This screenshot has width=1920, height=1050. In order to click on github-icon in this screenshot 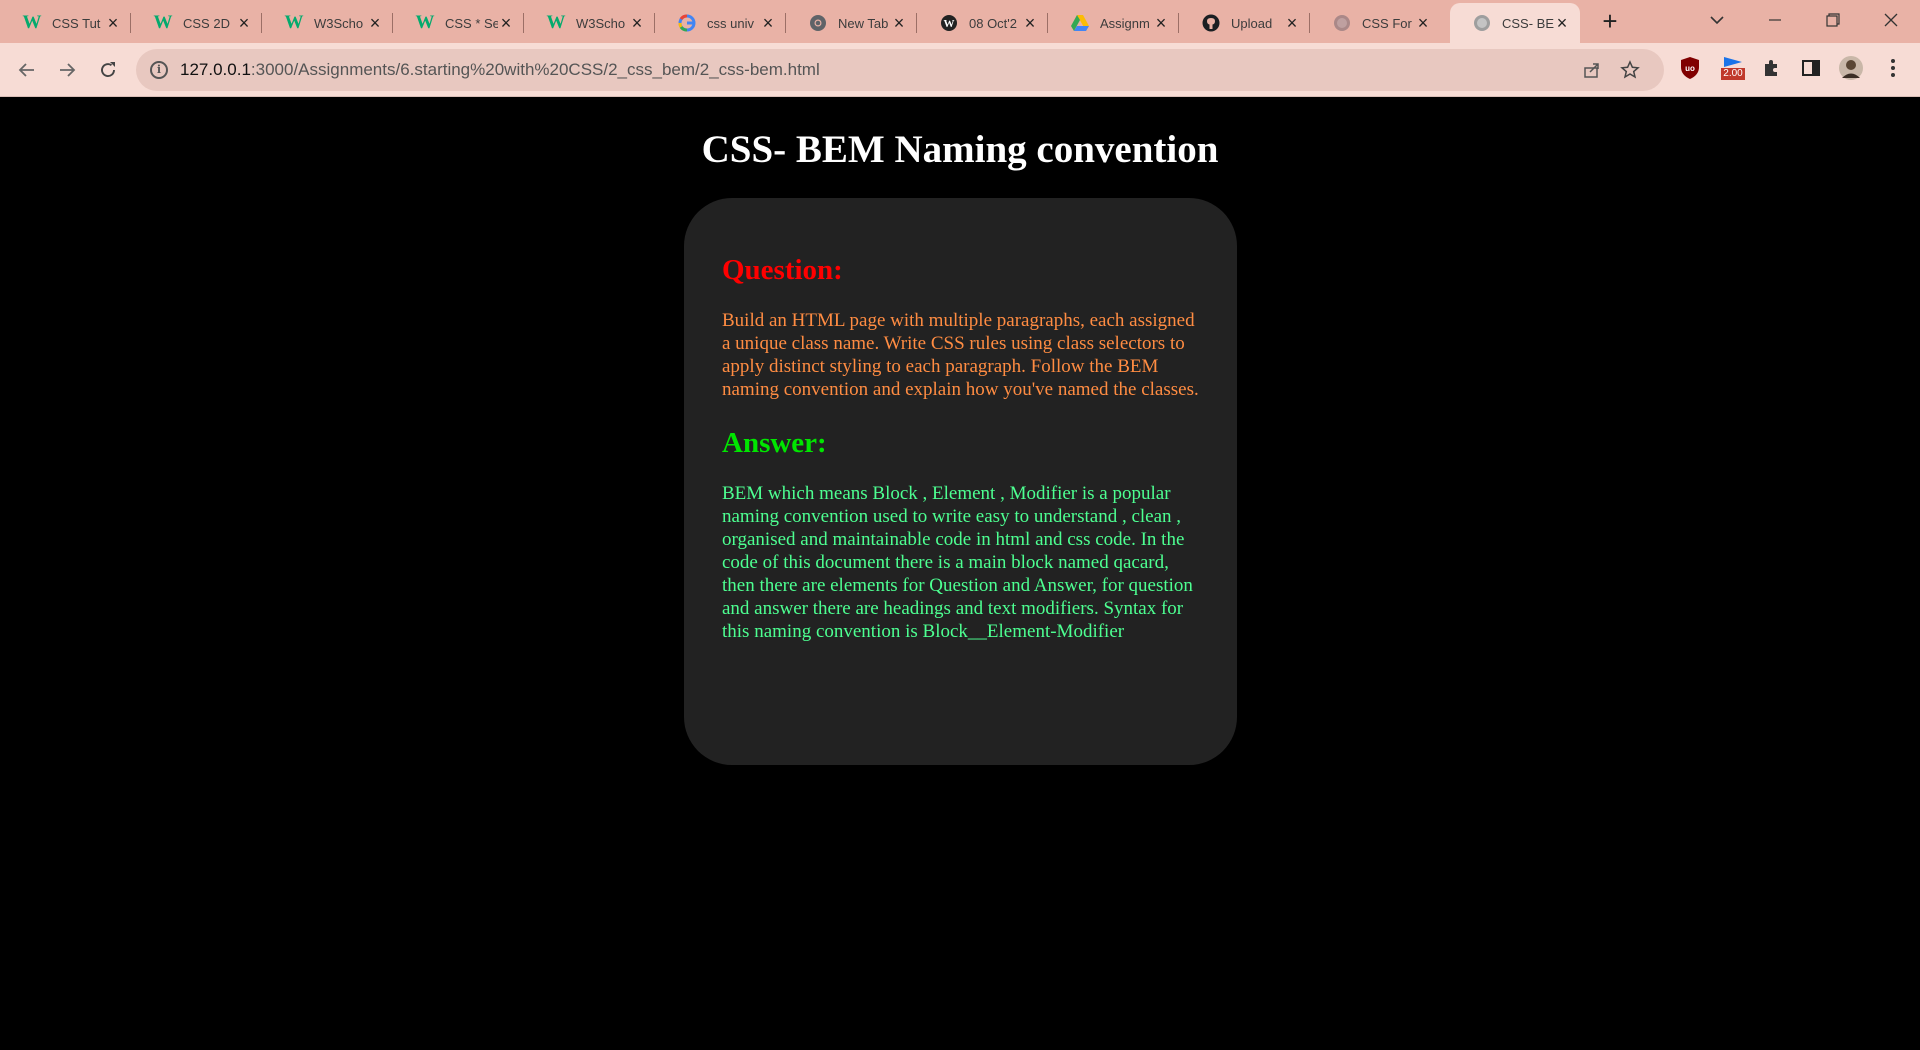, I will do `click(1211, 23)`.